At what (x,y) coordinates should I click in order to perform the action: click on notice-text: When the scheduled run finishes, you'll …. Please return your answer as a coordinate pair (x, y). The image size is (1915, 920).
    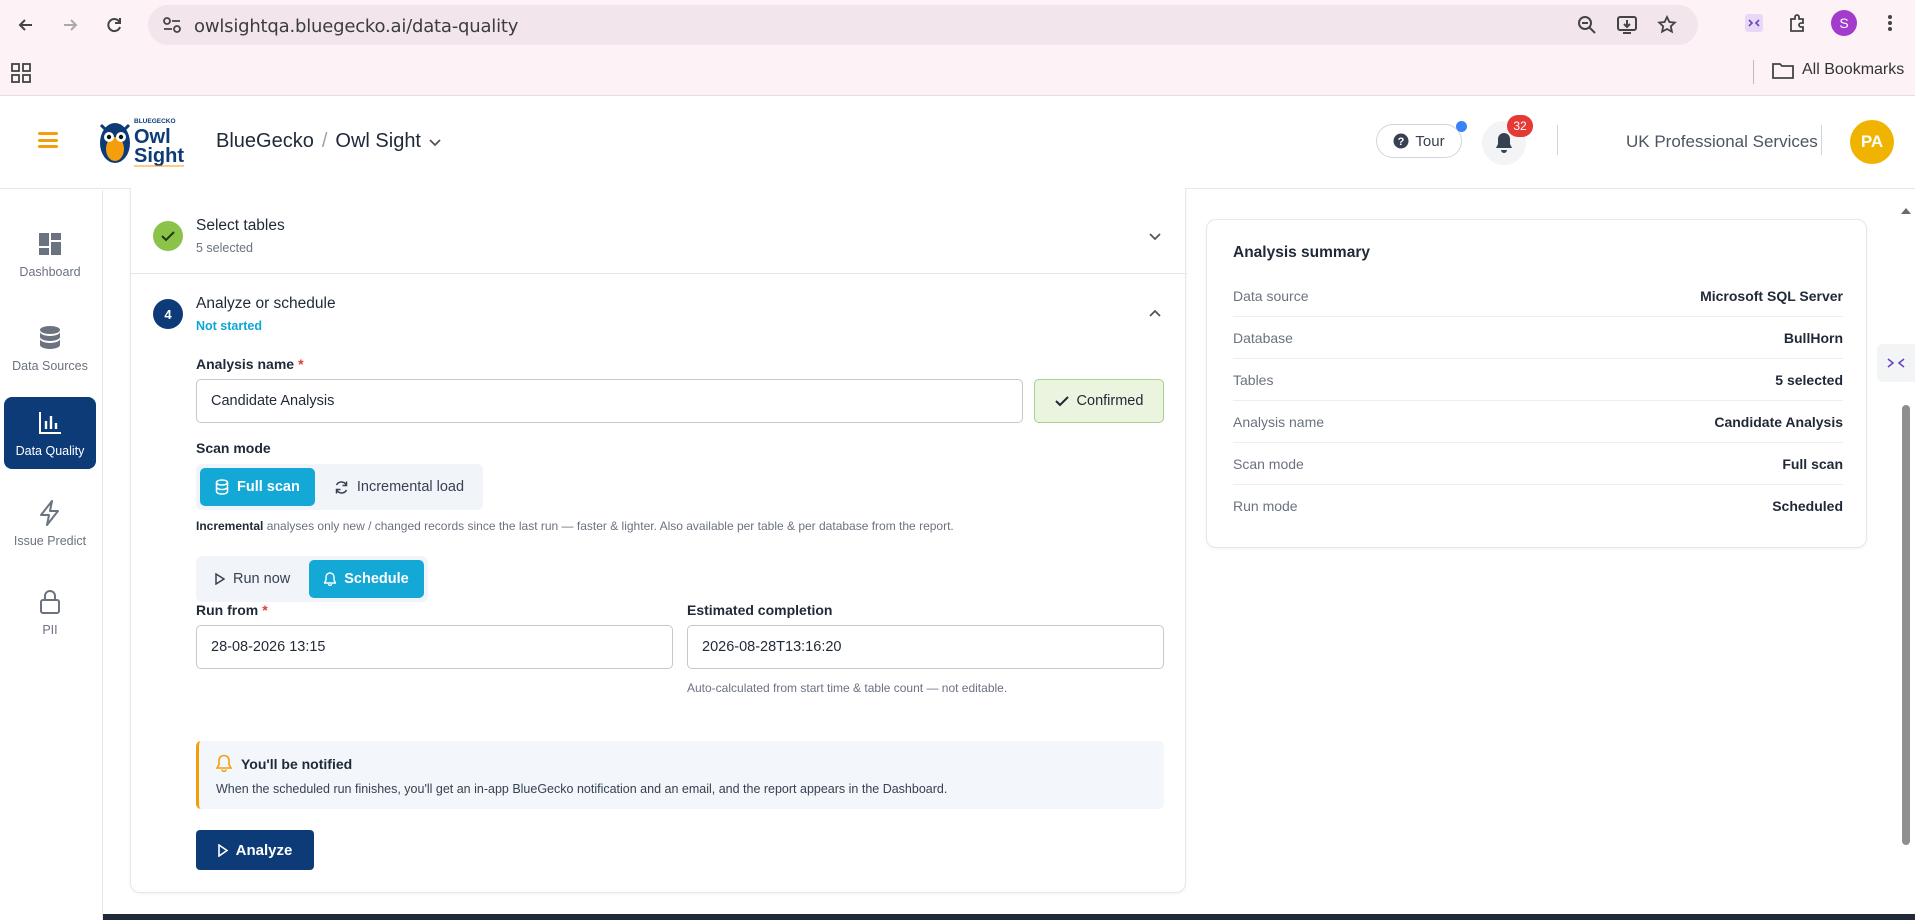
    Looking at the image, I should click on (582, 789).